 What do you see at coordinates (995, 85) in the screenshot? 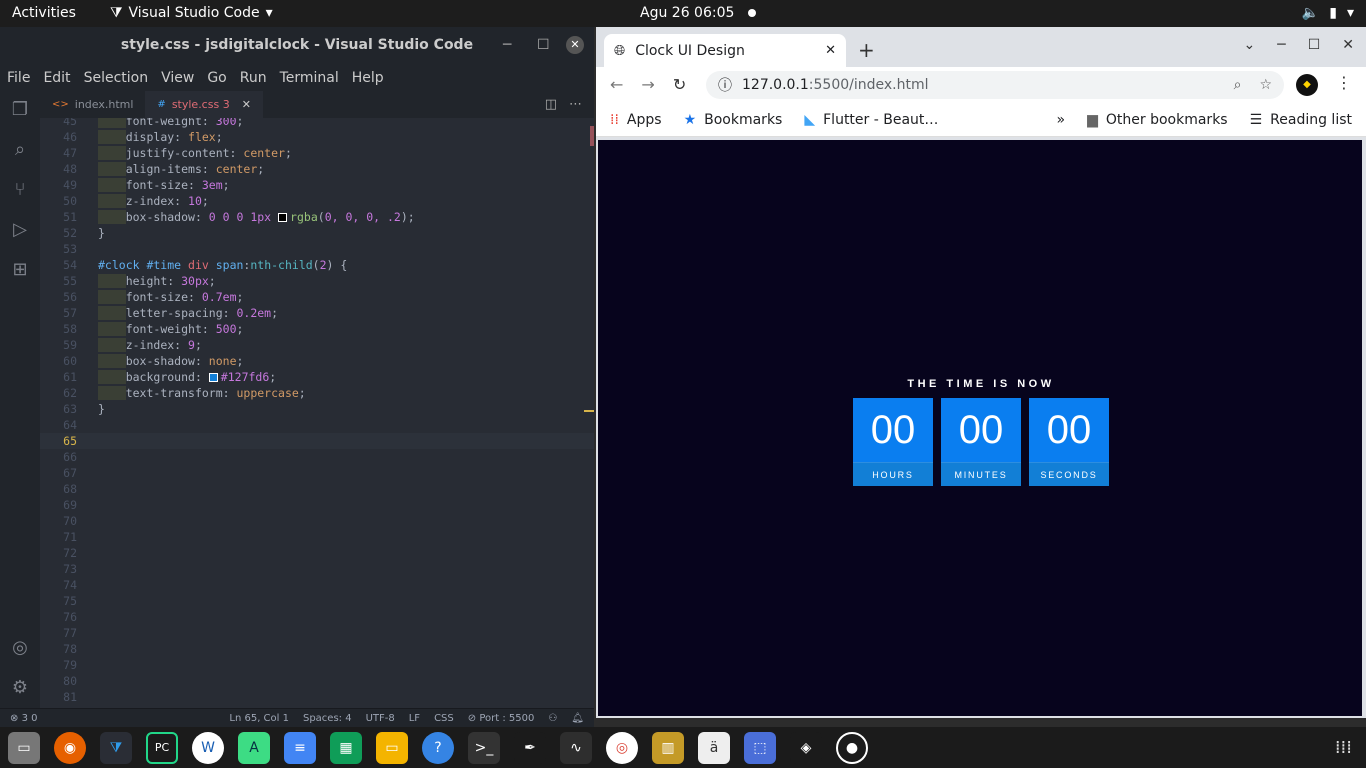
I see `address-bar: ⓘ 127.0.0.1:5500/index.html ⌕ ☆` at bounding box center [995, 85].